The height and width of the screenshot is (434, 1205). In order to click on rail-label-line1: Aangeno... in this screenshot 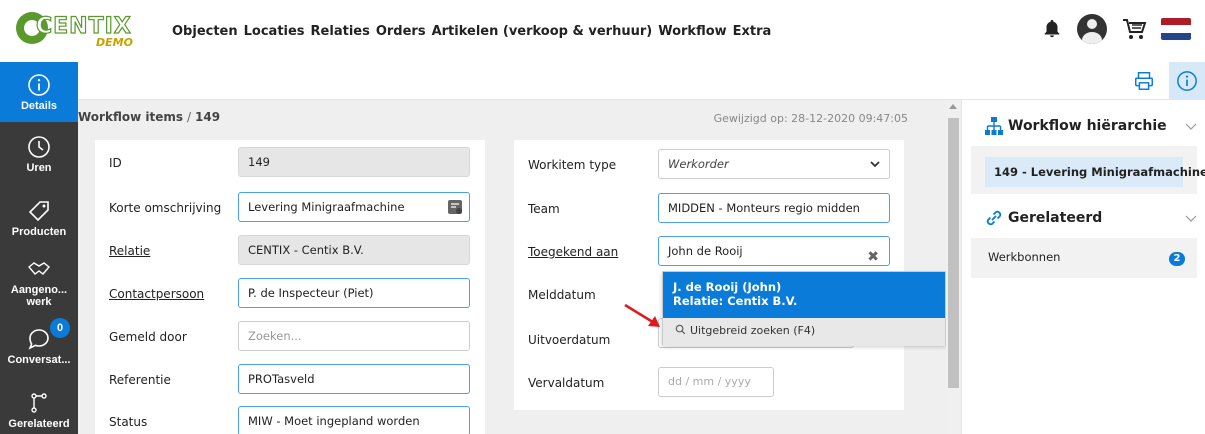, I will do `click(39, 289)`.